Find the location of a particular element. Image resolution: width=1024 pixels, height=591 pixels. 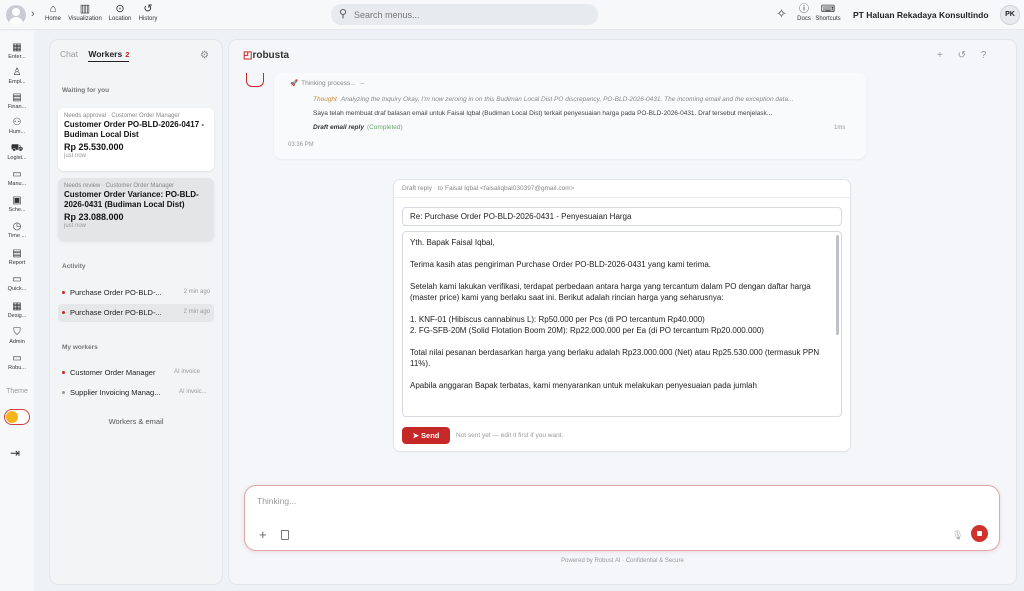

nav-history: ↺ History is located at coordinates (148, 12).